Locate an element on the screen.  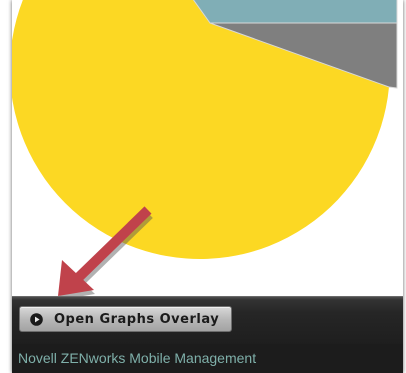
open-graphs-overlay-label: Open Graphs Overlay is located at coordinates (137, 319).